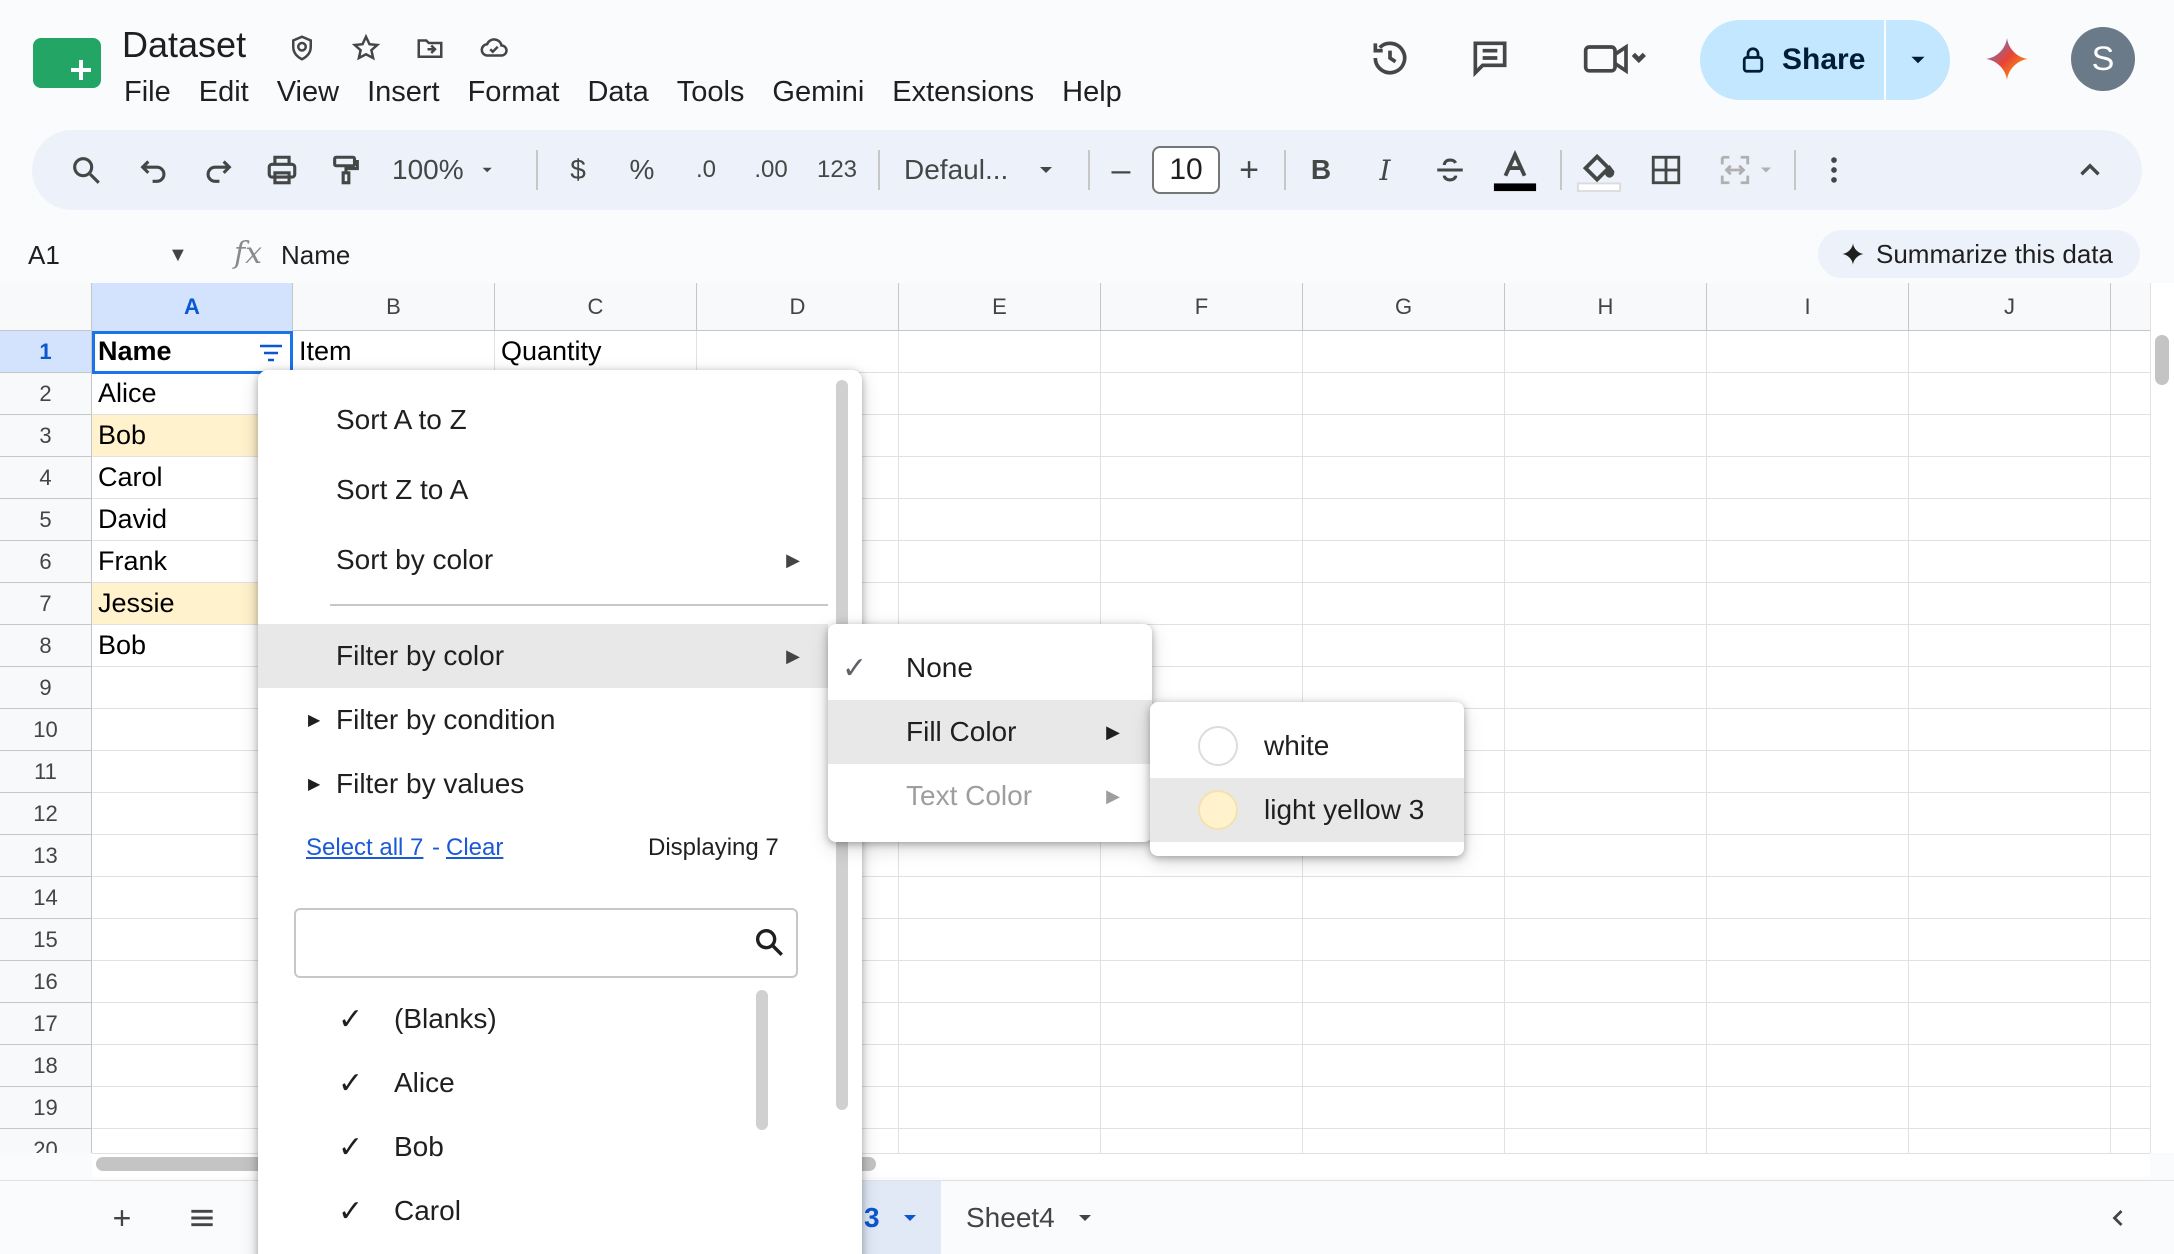 The width and height of the screenshot is (2174, 1254). Describe the element at coordinates (706, 170) in the screenshot. I see `decrease-decimal-button: .0` at that location.